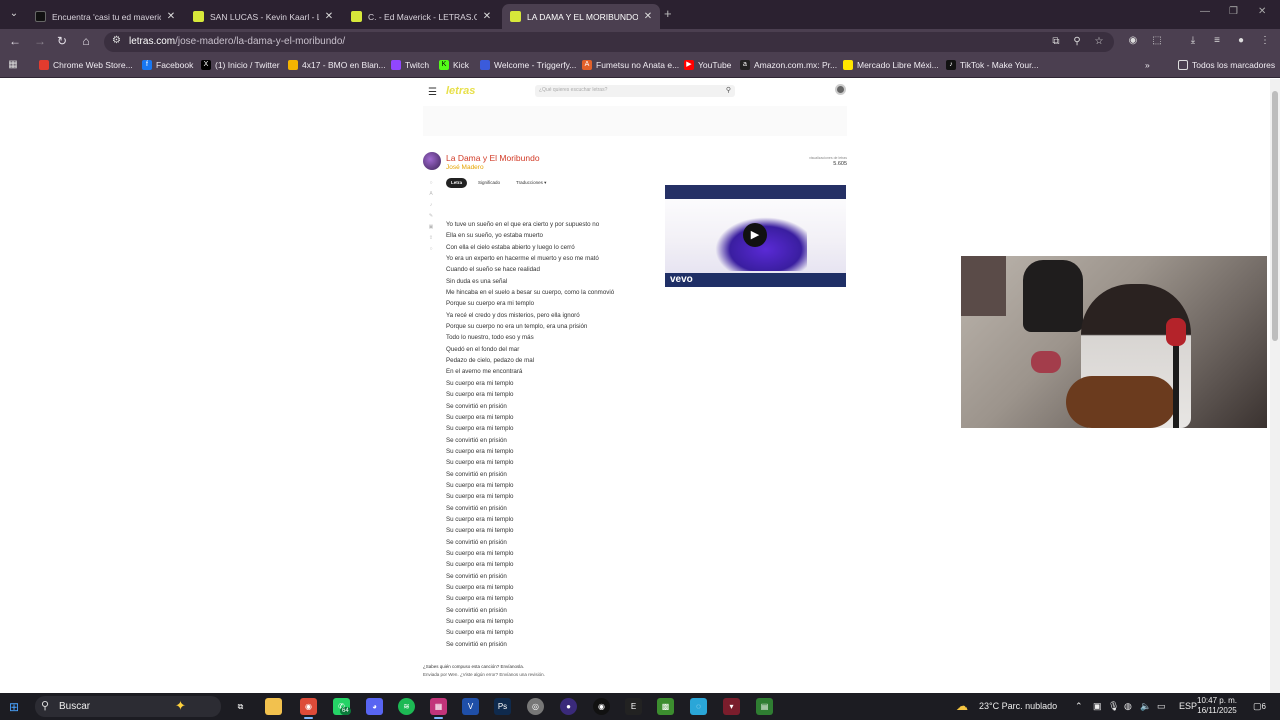 Image resolution: width=1280 pixels, height=720 pixels. I want to click on vscode-icon: V, so click(470, 706).